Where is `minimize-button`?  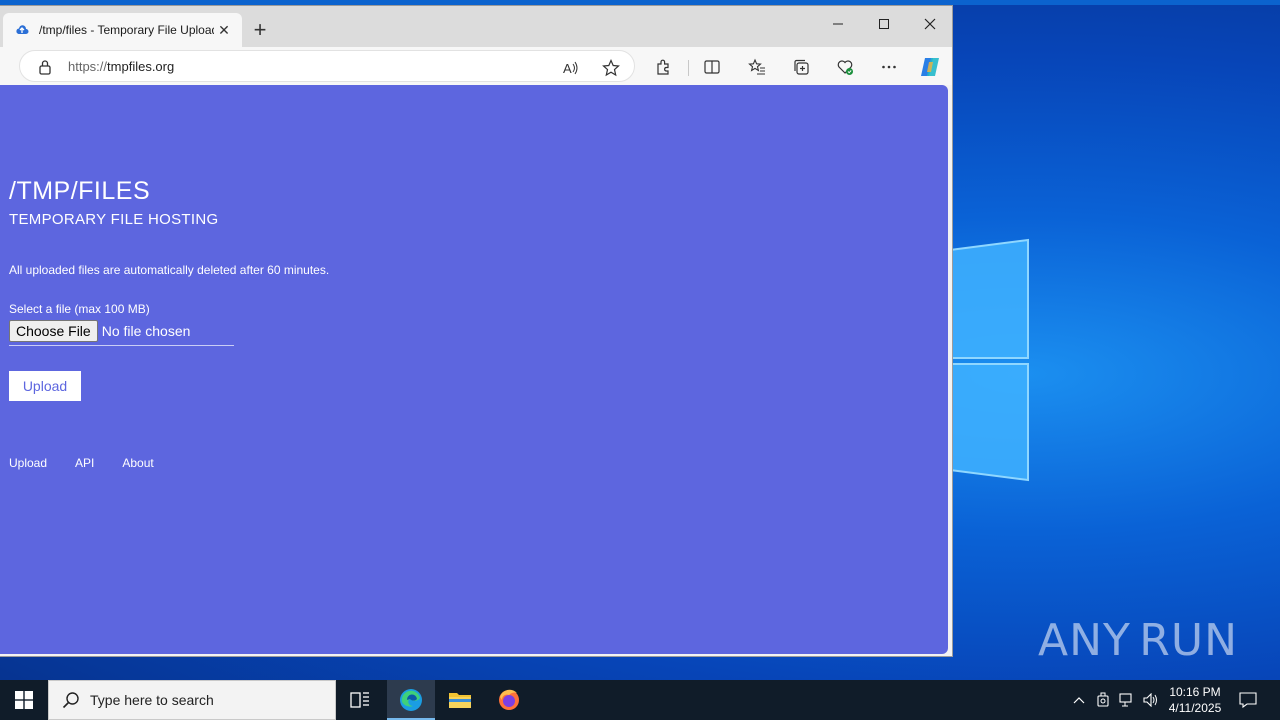 minimize-button is located at coordinates (838, 24).